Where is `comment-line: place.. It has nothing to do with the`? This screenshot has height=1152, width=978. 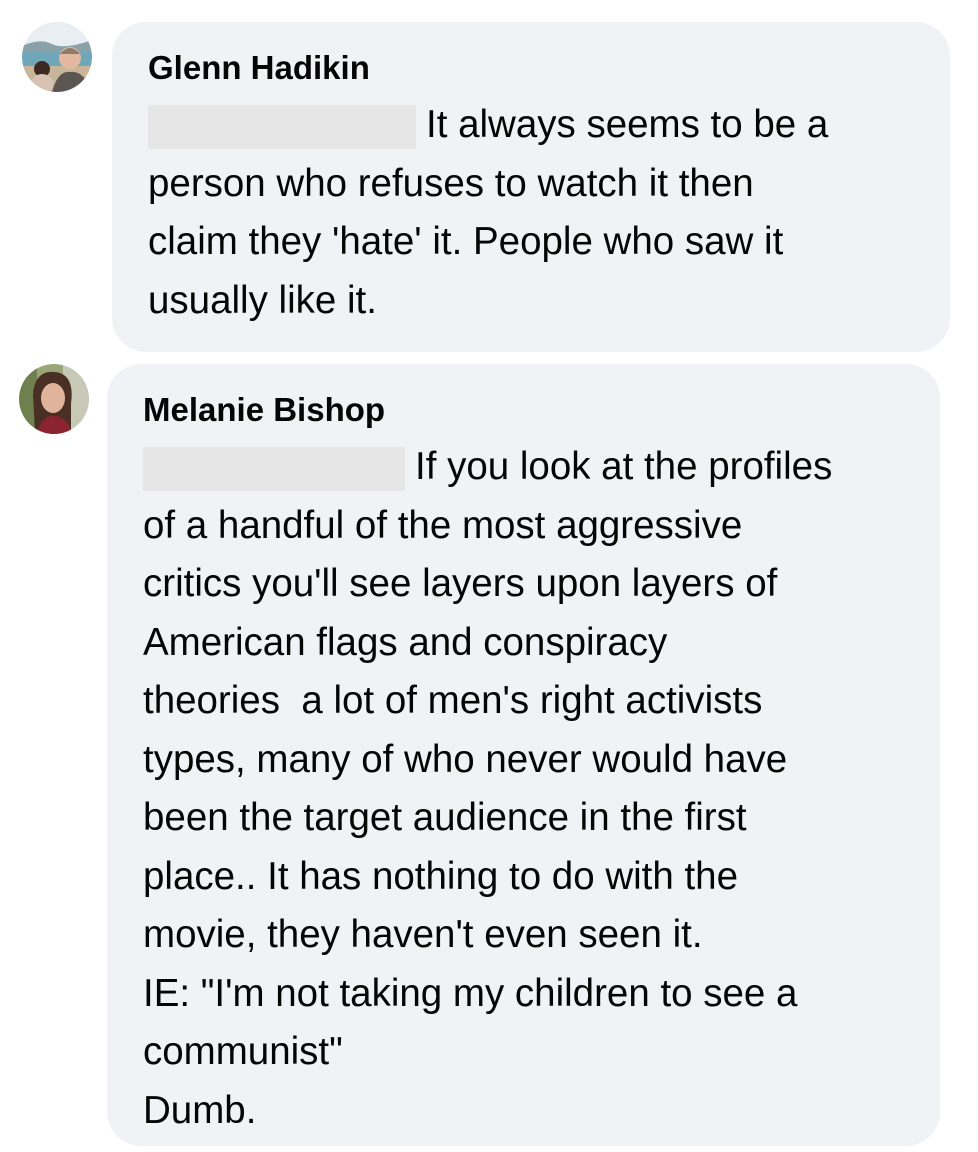 comment-line: place.. It has nothing to do with the is located at coordinates (441, 876).